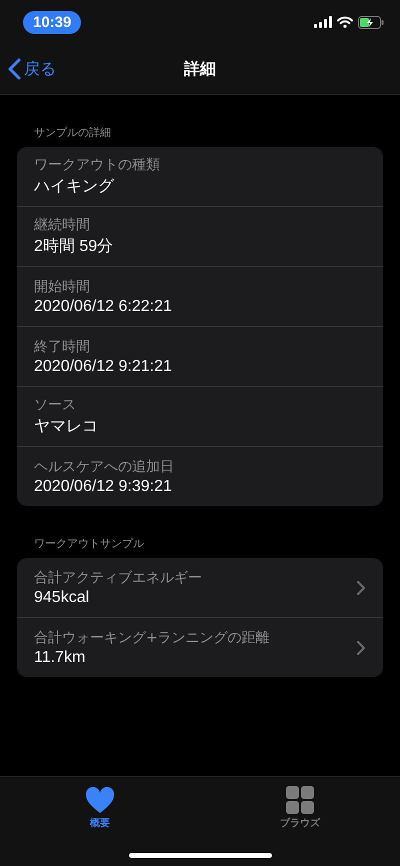 Image resolution: width=400 pixels, height=866 pixels. Describe the element at coordinates (75, 187) in the screenshot. I see `field-value: ハイキング` at that location.